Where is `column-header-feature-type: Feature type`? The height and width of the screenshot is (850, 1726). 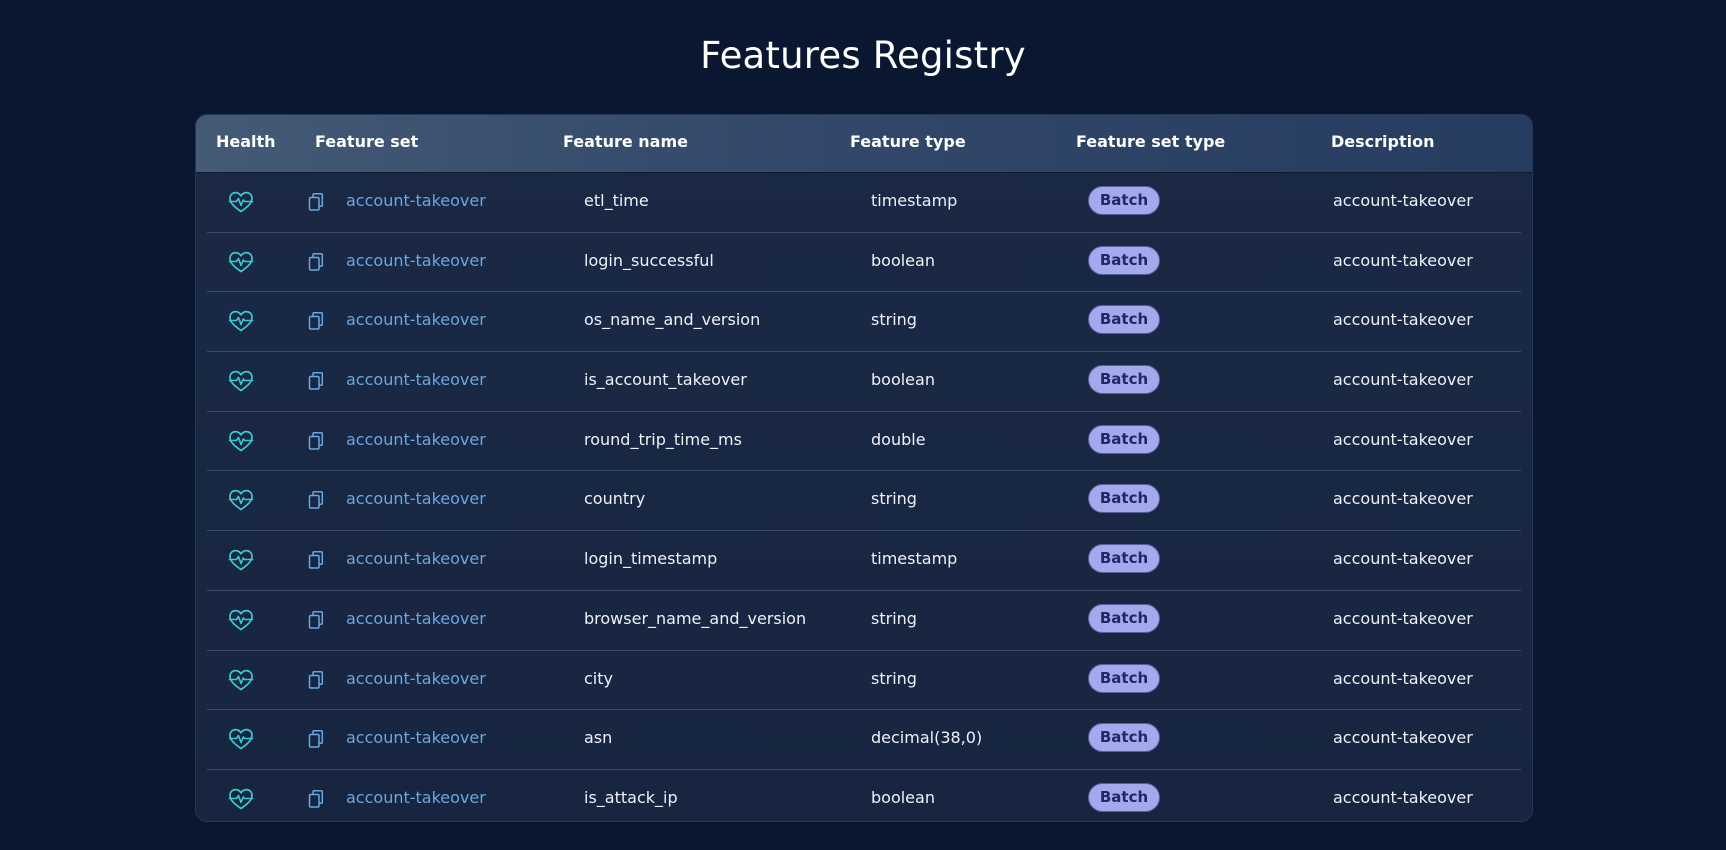
column-header-feature-type: Feature type is located at coordinates (908, 141).